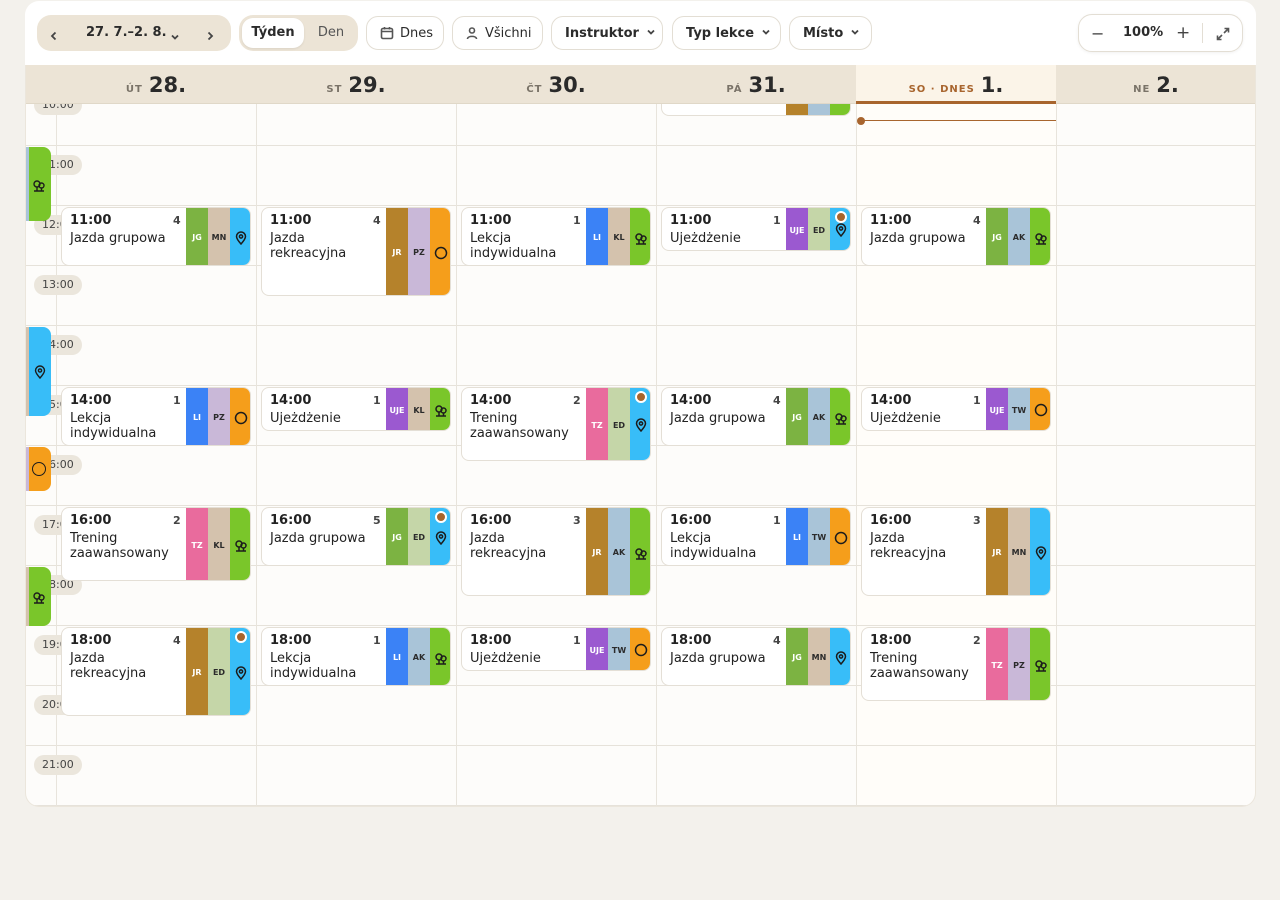 The image size is (1280, 900). I want to click on event-card: 14:00 1 Lekcja indywidualna LI PZ, so click(156, 416).